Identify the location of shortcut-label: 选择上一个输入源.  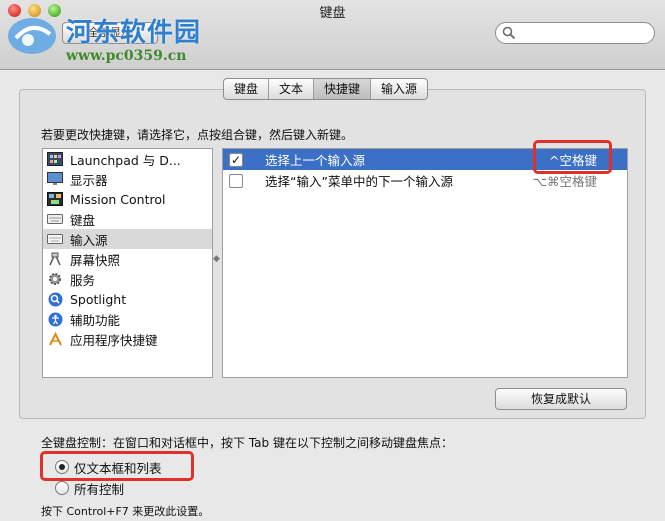
(315, 160).